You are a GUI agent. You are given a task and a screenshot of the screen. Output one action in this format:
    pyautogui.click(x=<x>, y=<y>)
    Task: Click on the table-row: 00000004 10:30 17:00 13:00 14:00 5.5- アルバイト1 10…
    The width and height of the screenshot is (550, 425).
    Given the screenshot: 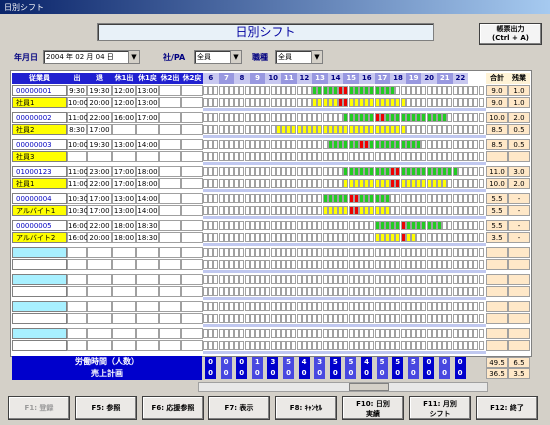 What is the action you would take?
    pyautogui.click(x=271, y=206)
    